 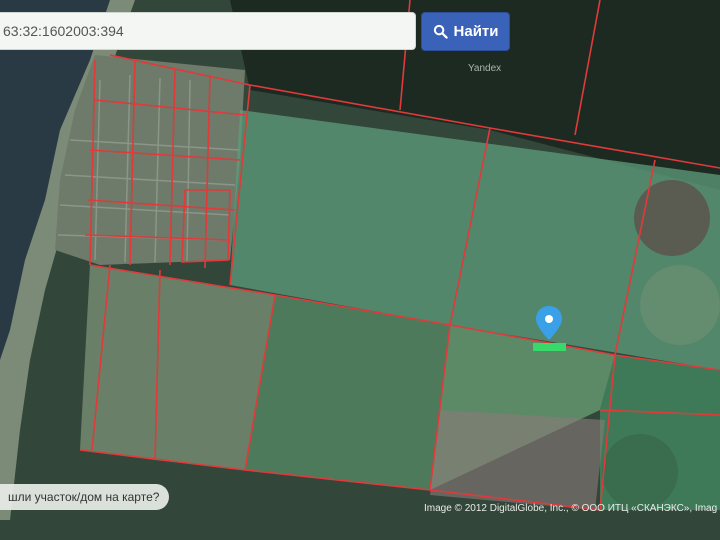 What do you see at coordinates (208, 31) in the screenshot?
I see `cadastral-search-input` at bounding box center [208, 31].